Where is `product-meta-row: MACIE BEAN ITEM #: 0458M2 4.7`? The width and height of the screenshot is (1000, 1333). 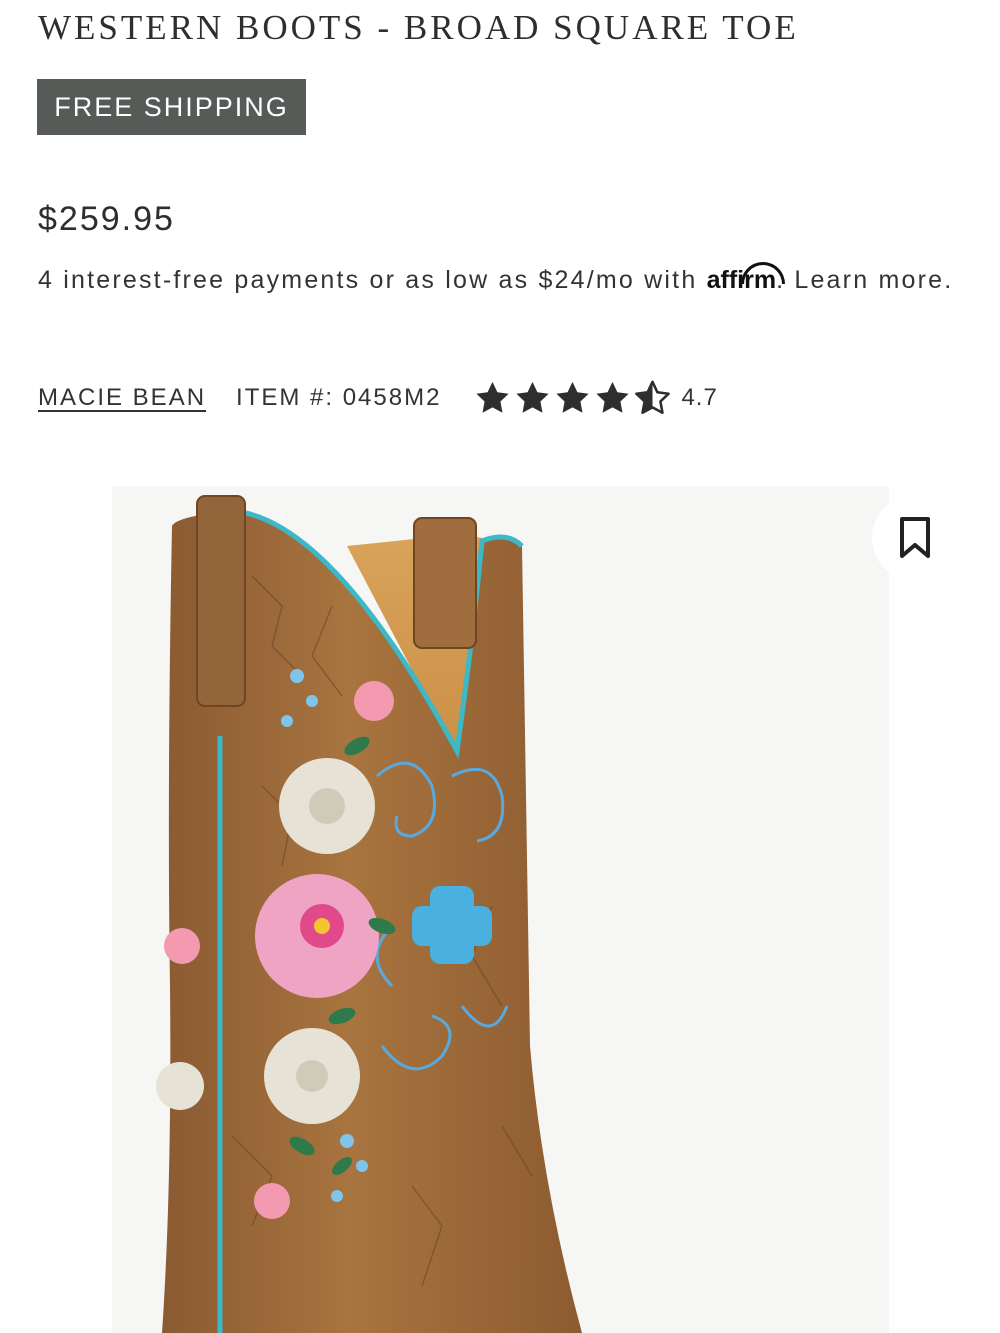
product-meta-row: MACIE BEAN ITEM #: 0458M2 4.7 is located at coordinates (378, 398).